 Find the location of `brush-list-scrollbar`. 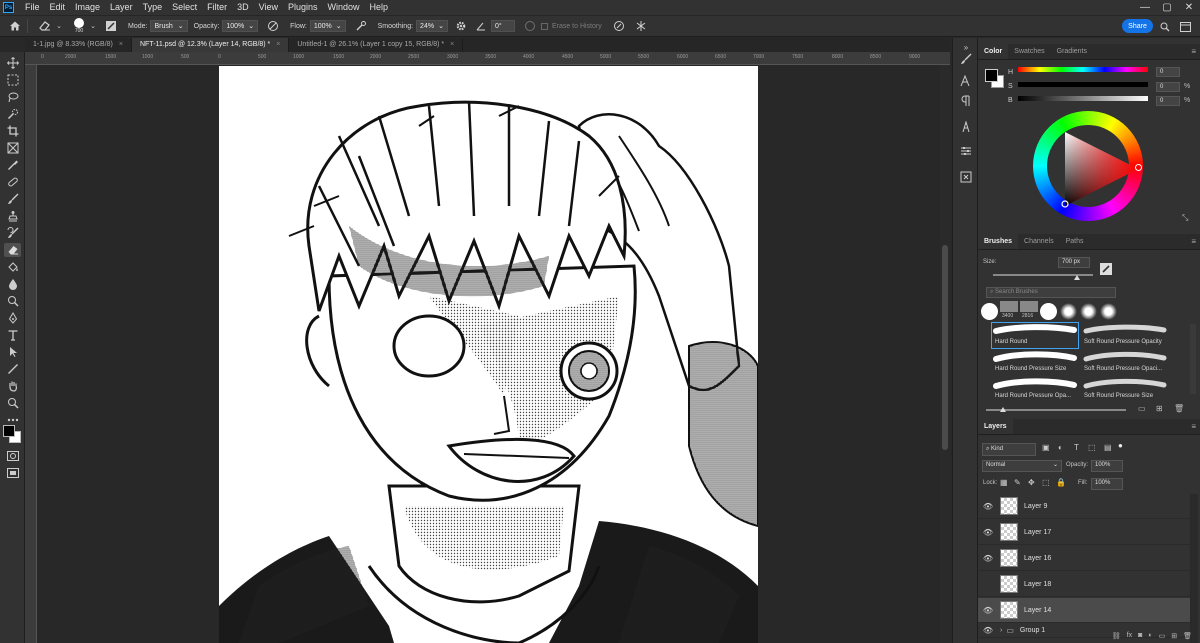

brush-list-scrollbar is located at coordinates (1193, 359).